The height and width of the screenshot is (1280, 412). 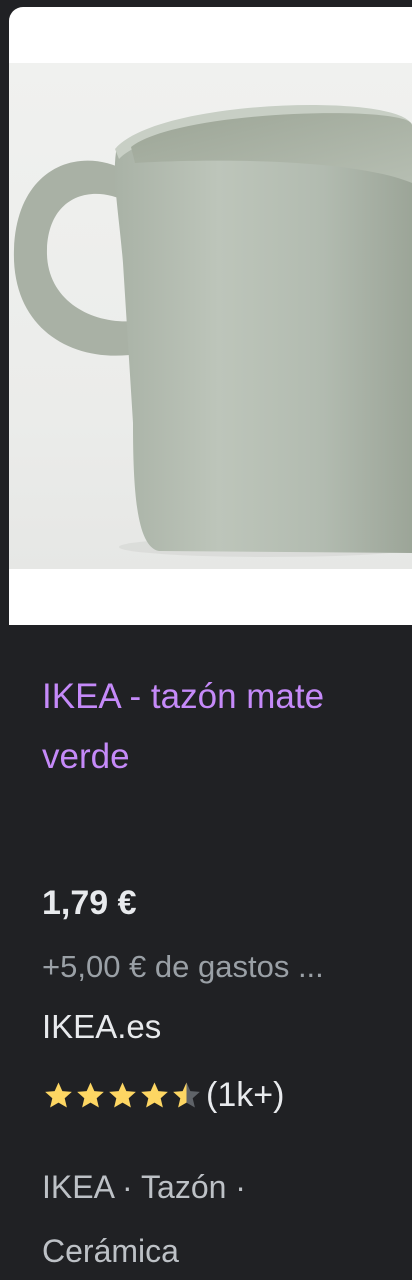 I want to click on seller-name: IKEA.es, so click(x=101, y=1027).